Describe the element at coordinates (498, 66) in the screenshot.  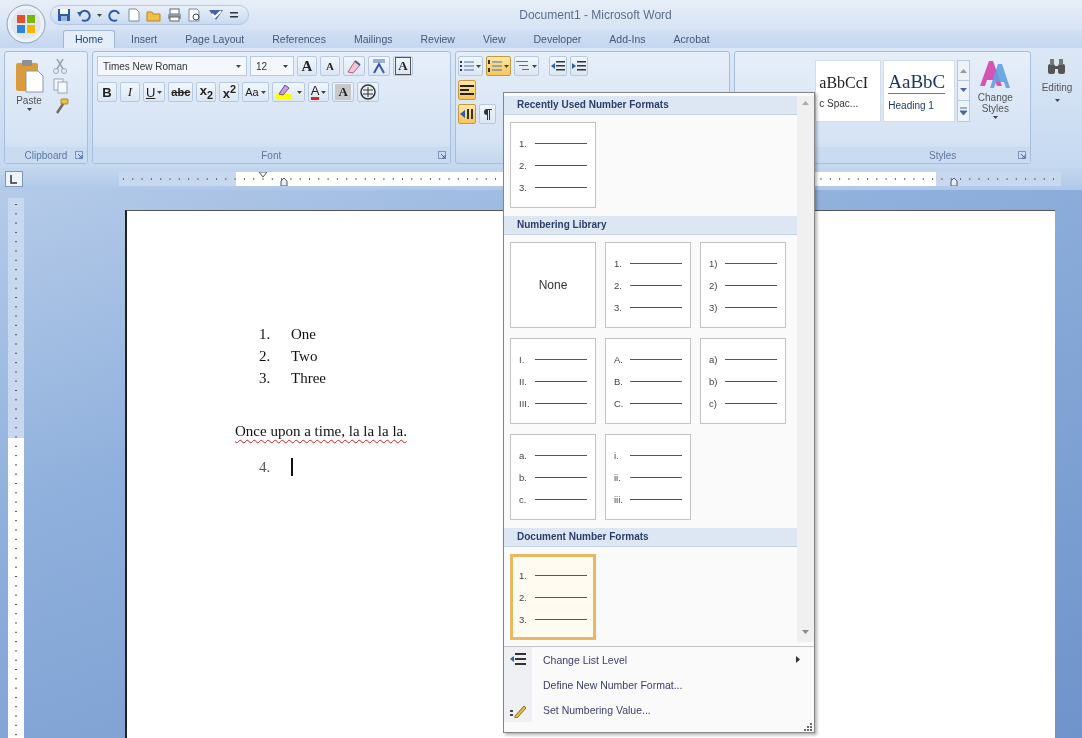
I see `numbering-button` at that location.